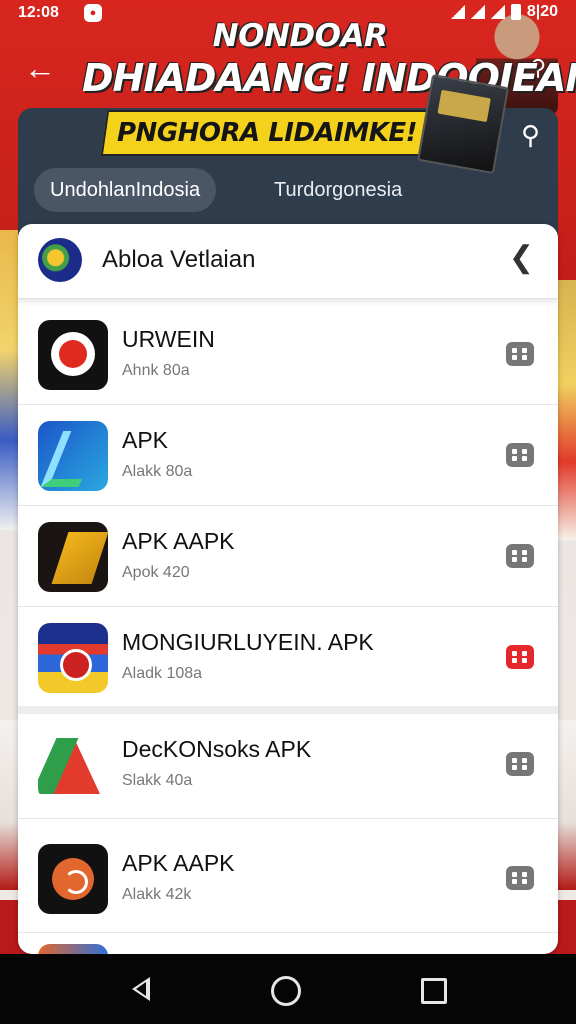 This screenshot has width=576, height=1024. Describe the element at coordinates (157, 471) in the screenshot. I see `app-subtitle: Alakk 80a` at that location.